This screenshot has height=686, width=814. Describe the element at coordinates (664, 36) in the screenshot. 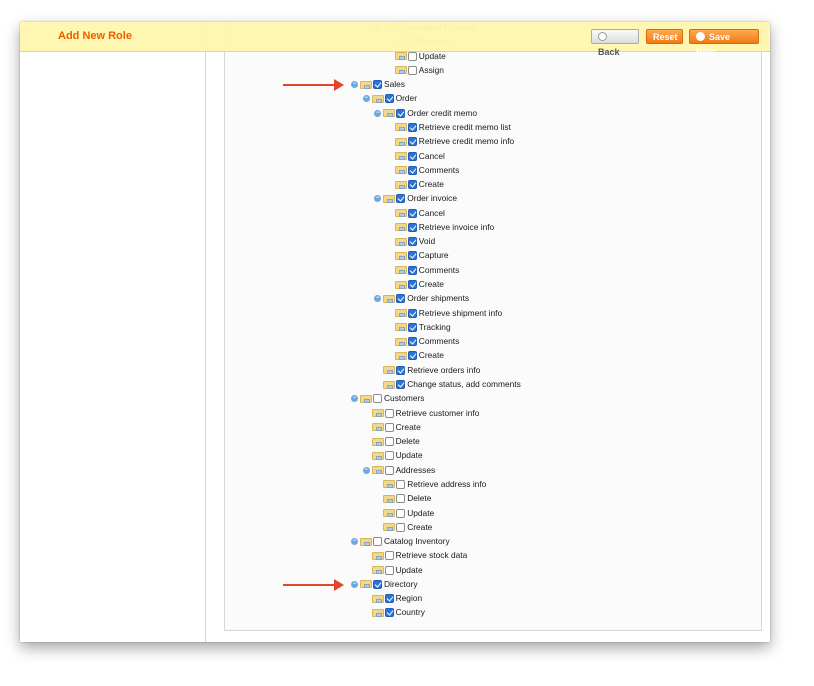

I see `reset-button: Reset` at that location.